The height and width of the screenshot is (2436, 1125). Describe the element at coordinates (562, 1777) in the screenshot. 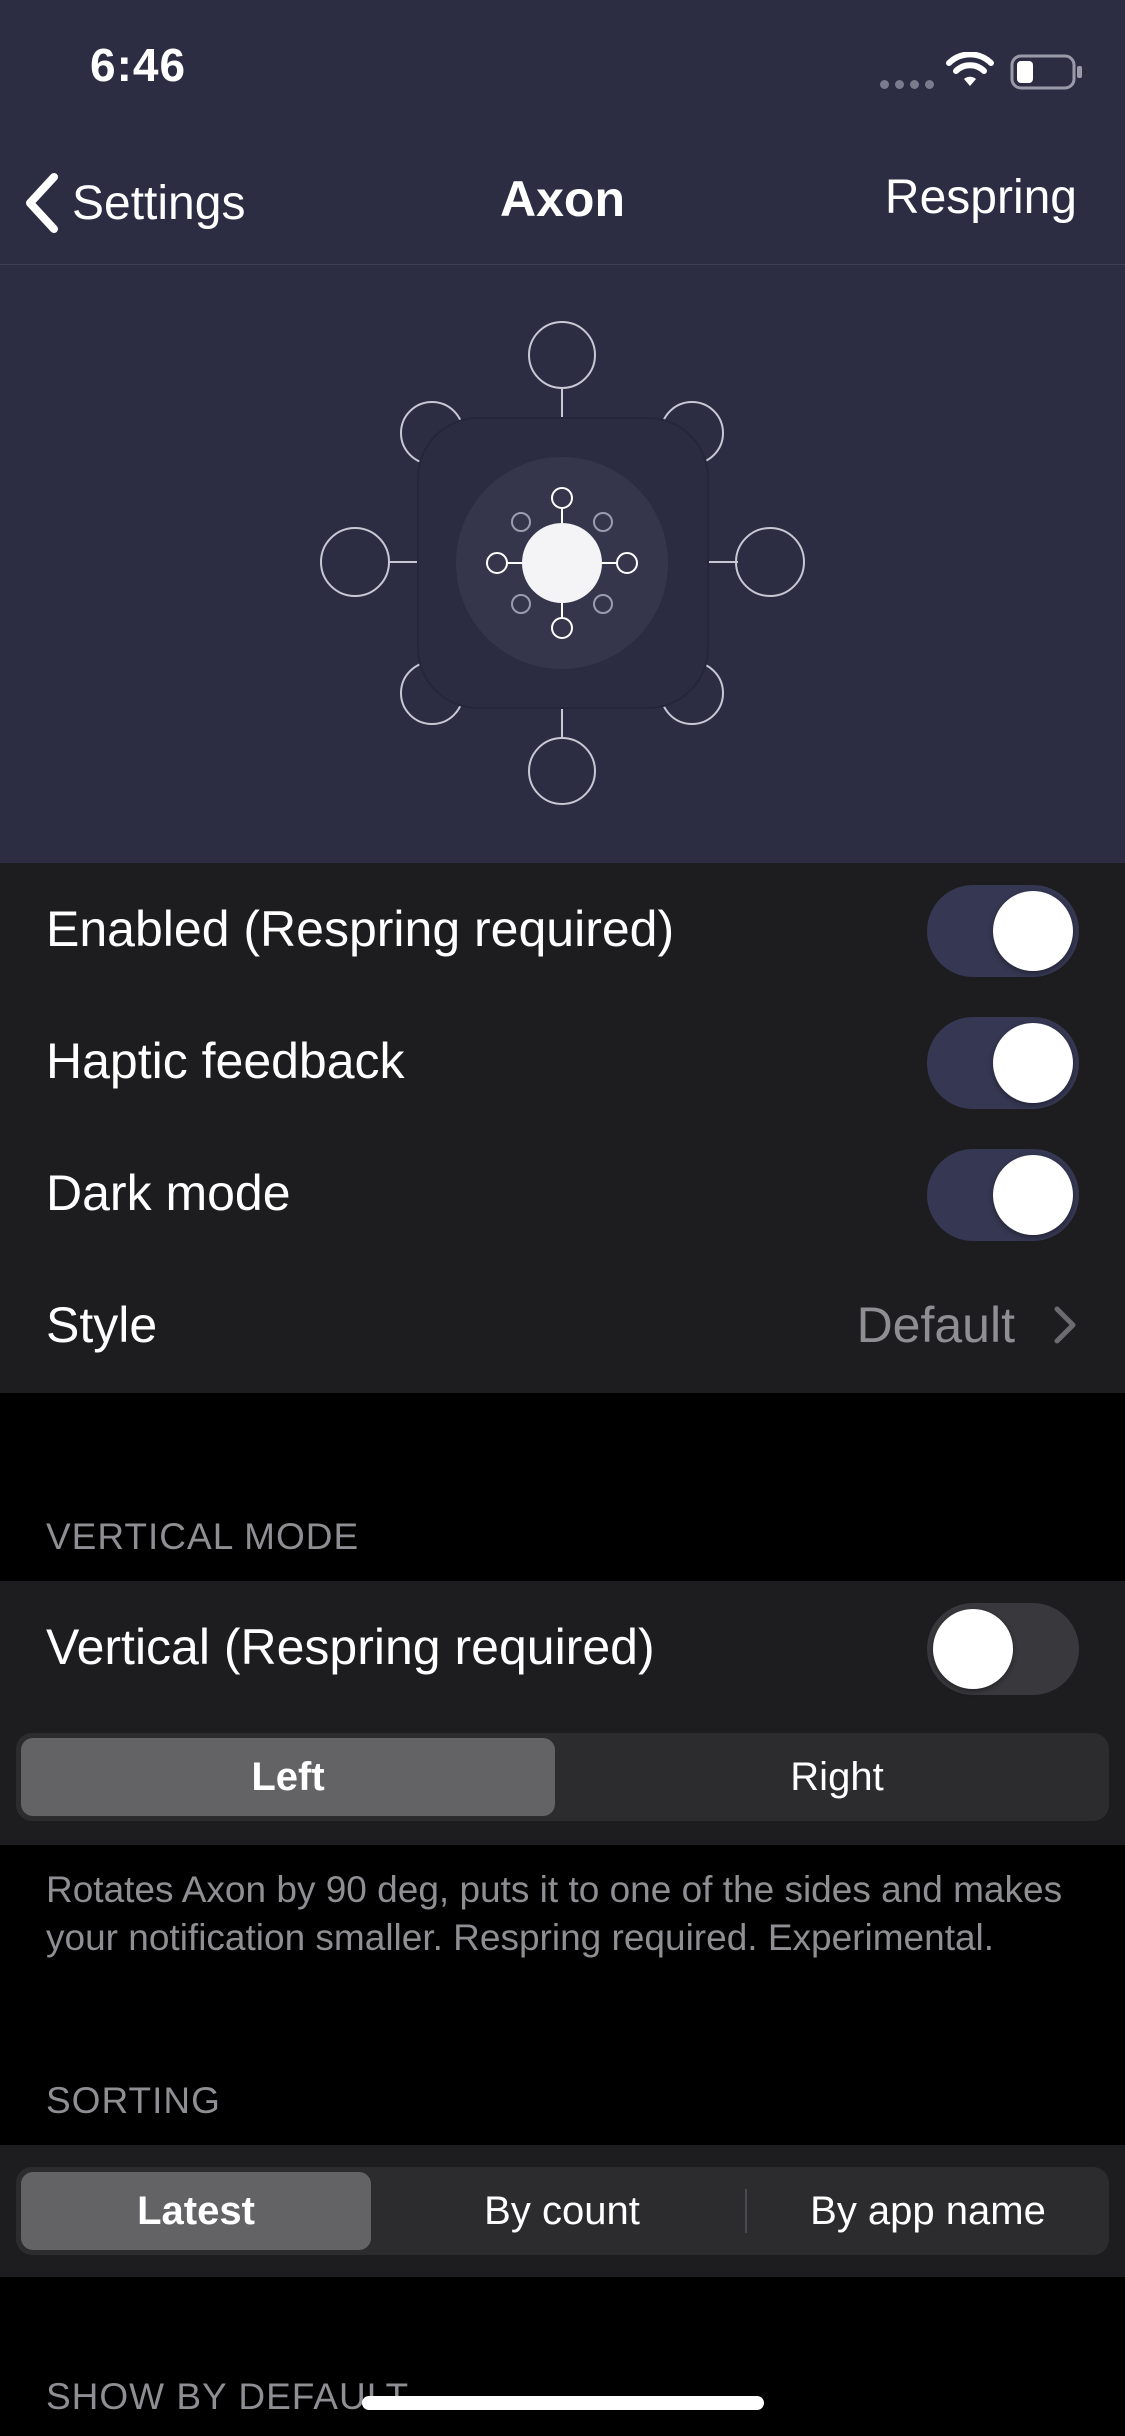

I see `side-segmented-control: Left Right` at that location.